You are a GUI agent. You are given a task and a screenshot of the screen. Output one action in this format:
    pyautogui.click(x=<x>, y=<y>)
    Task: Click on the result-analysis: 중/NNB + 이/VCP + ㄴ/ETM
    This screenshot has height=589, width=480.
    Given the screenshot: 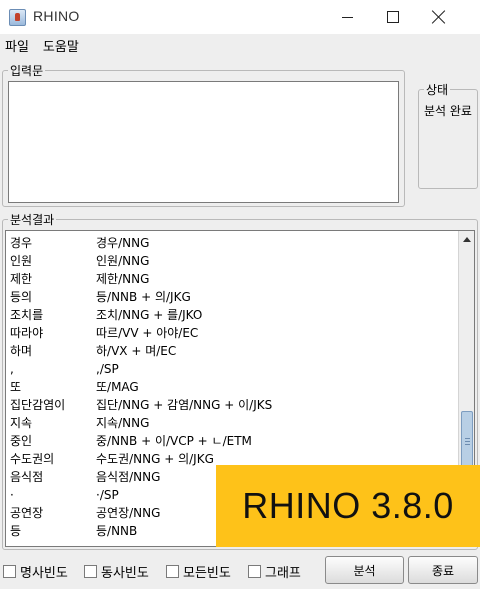 What is the action you would take?
    pyautogui.click(x=174, y=441)
    